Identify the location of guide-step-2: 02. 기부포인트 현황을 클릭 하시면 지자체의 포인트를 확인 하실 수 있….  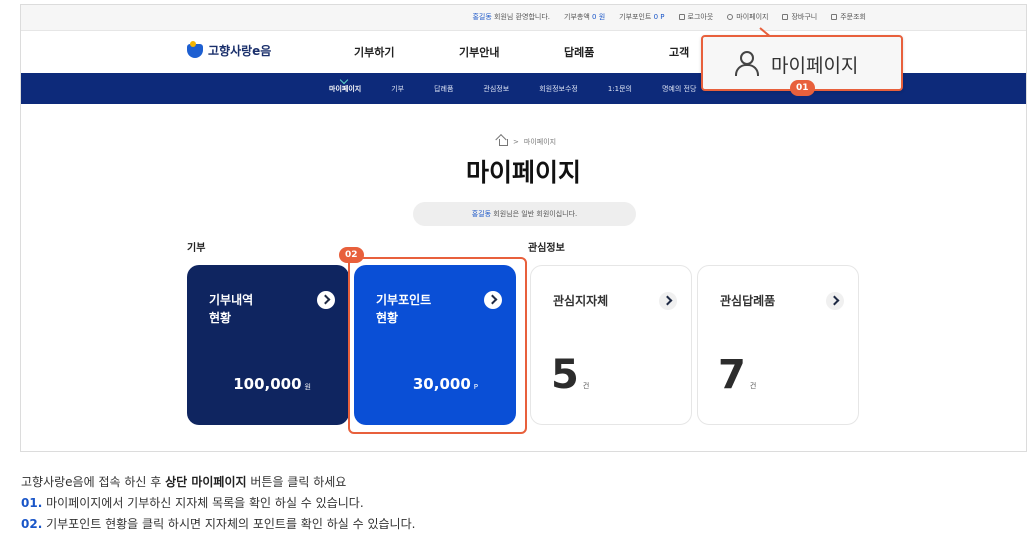
(218, 524).